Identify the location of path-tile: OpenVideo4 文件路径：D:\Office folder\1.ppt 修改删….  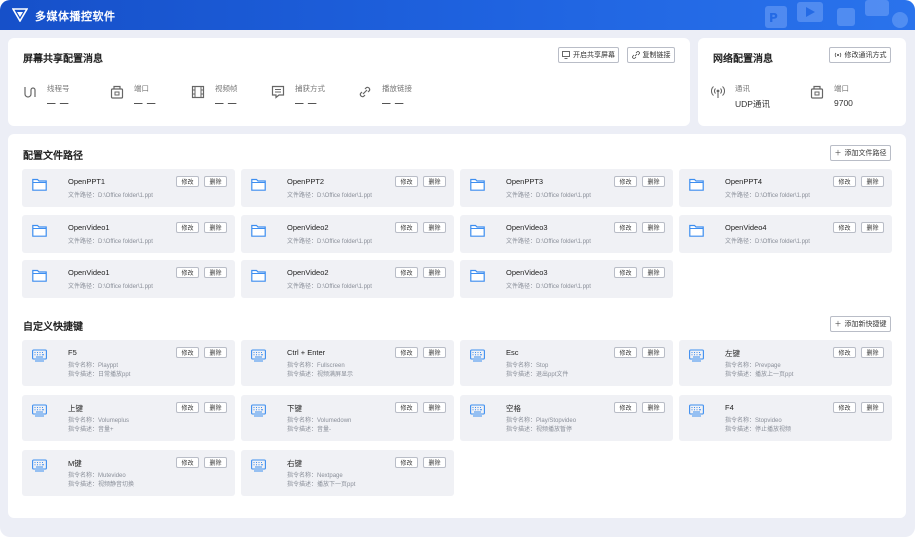
(785, 234).